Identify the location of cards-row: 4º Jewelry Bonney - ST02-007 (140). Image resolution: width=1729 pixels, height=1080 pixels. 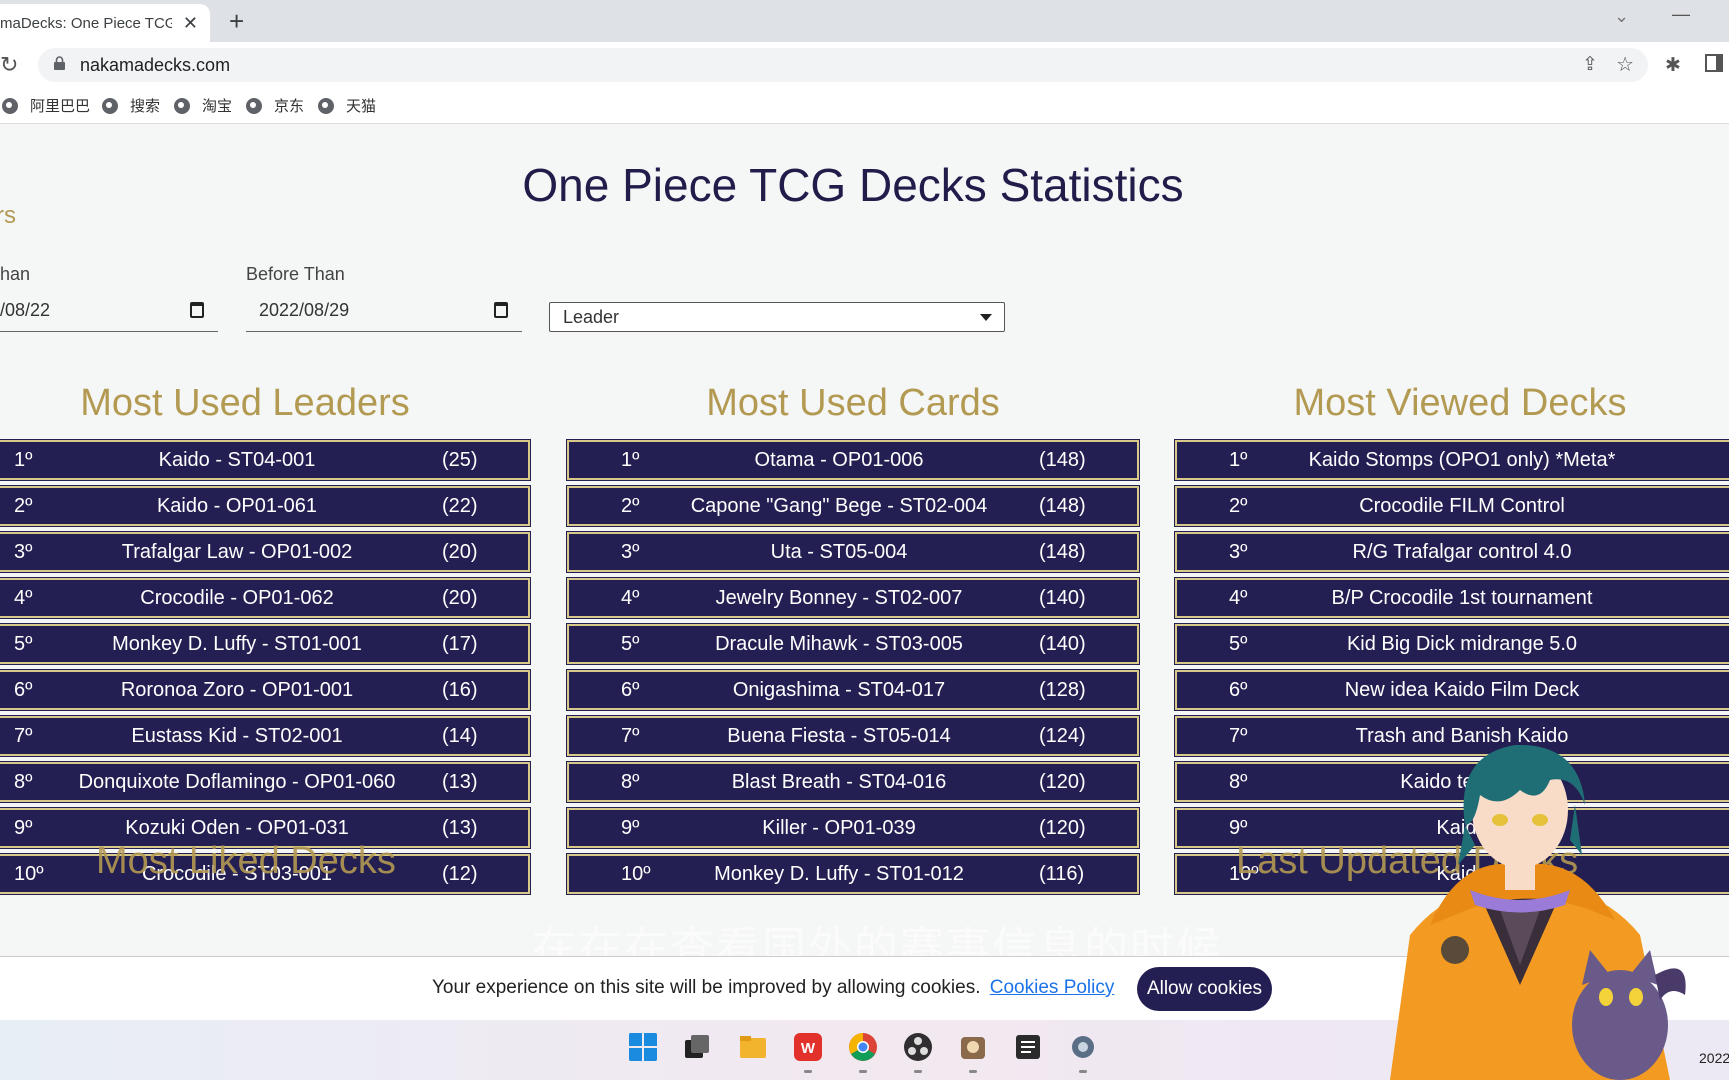
(853, 598).